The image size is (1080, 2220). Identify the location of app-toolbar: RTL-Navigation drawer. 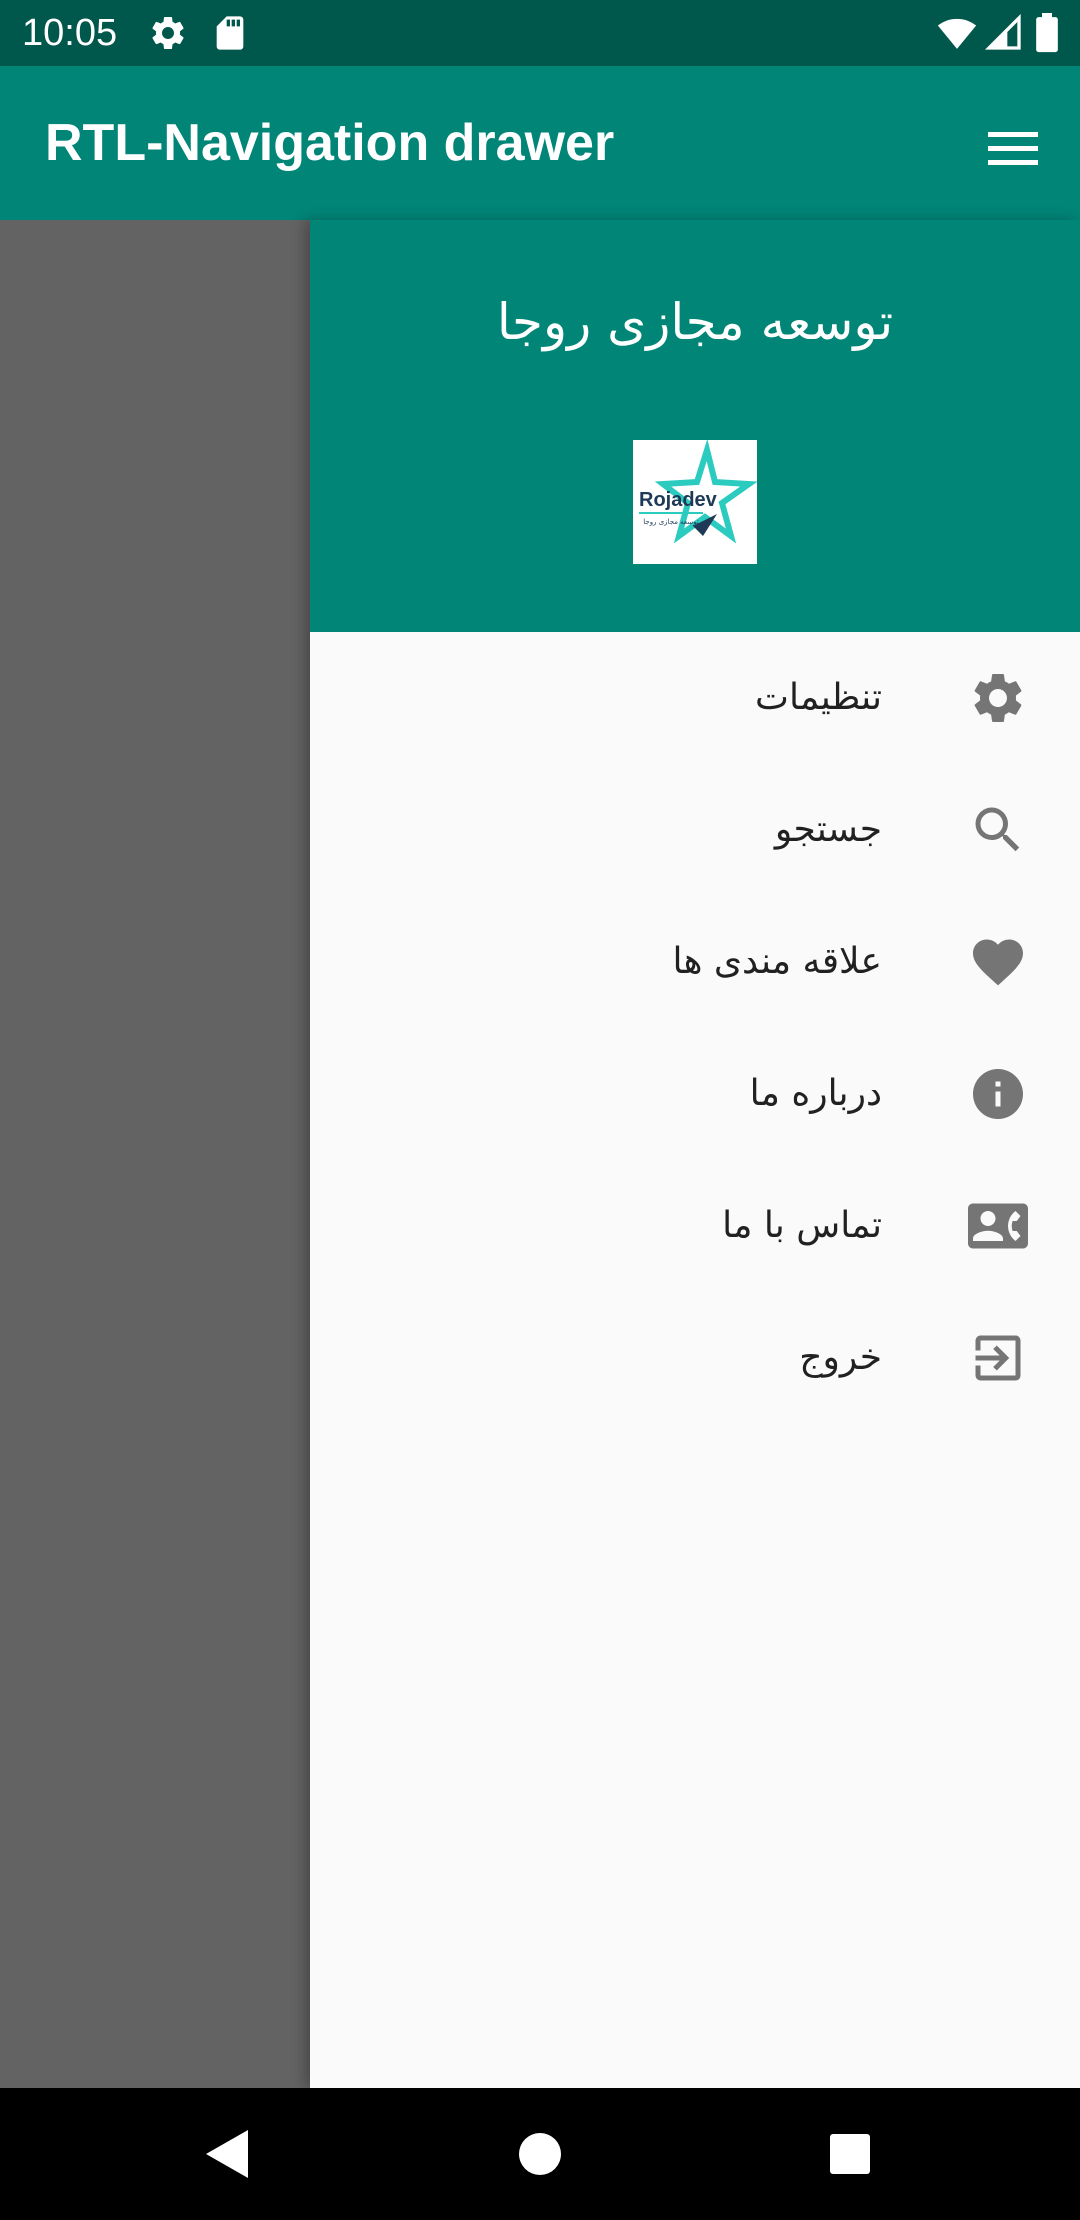
(540, 143).